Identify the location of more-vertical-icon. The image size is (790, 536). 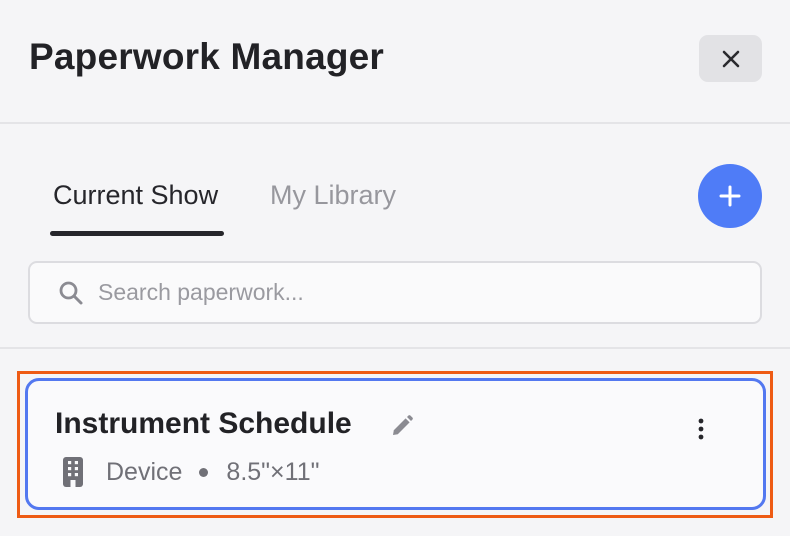
(701, 429).